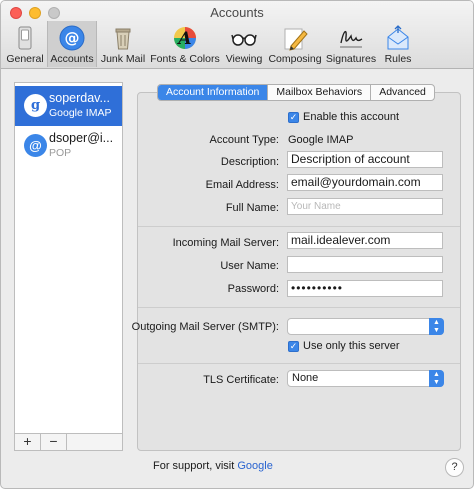 The height and width of the screenshot is (489, 474). I want to click on rules-envelope-icon, so click(398, 37).